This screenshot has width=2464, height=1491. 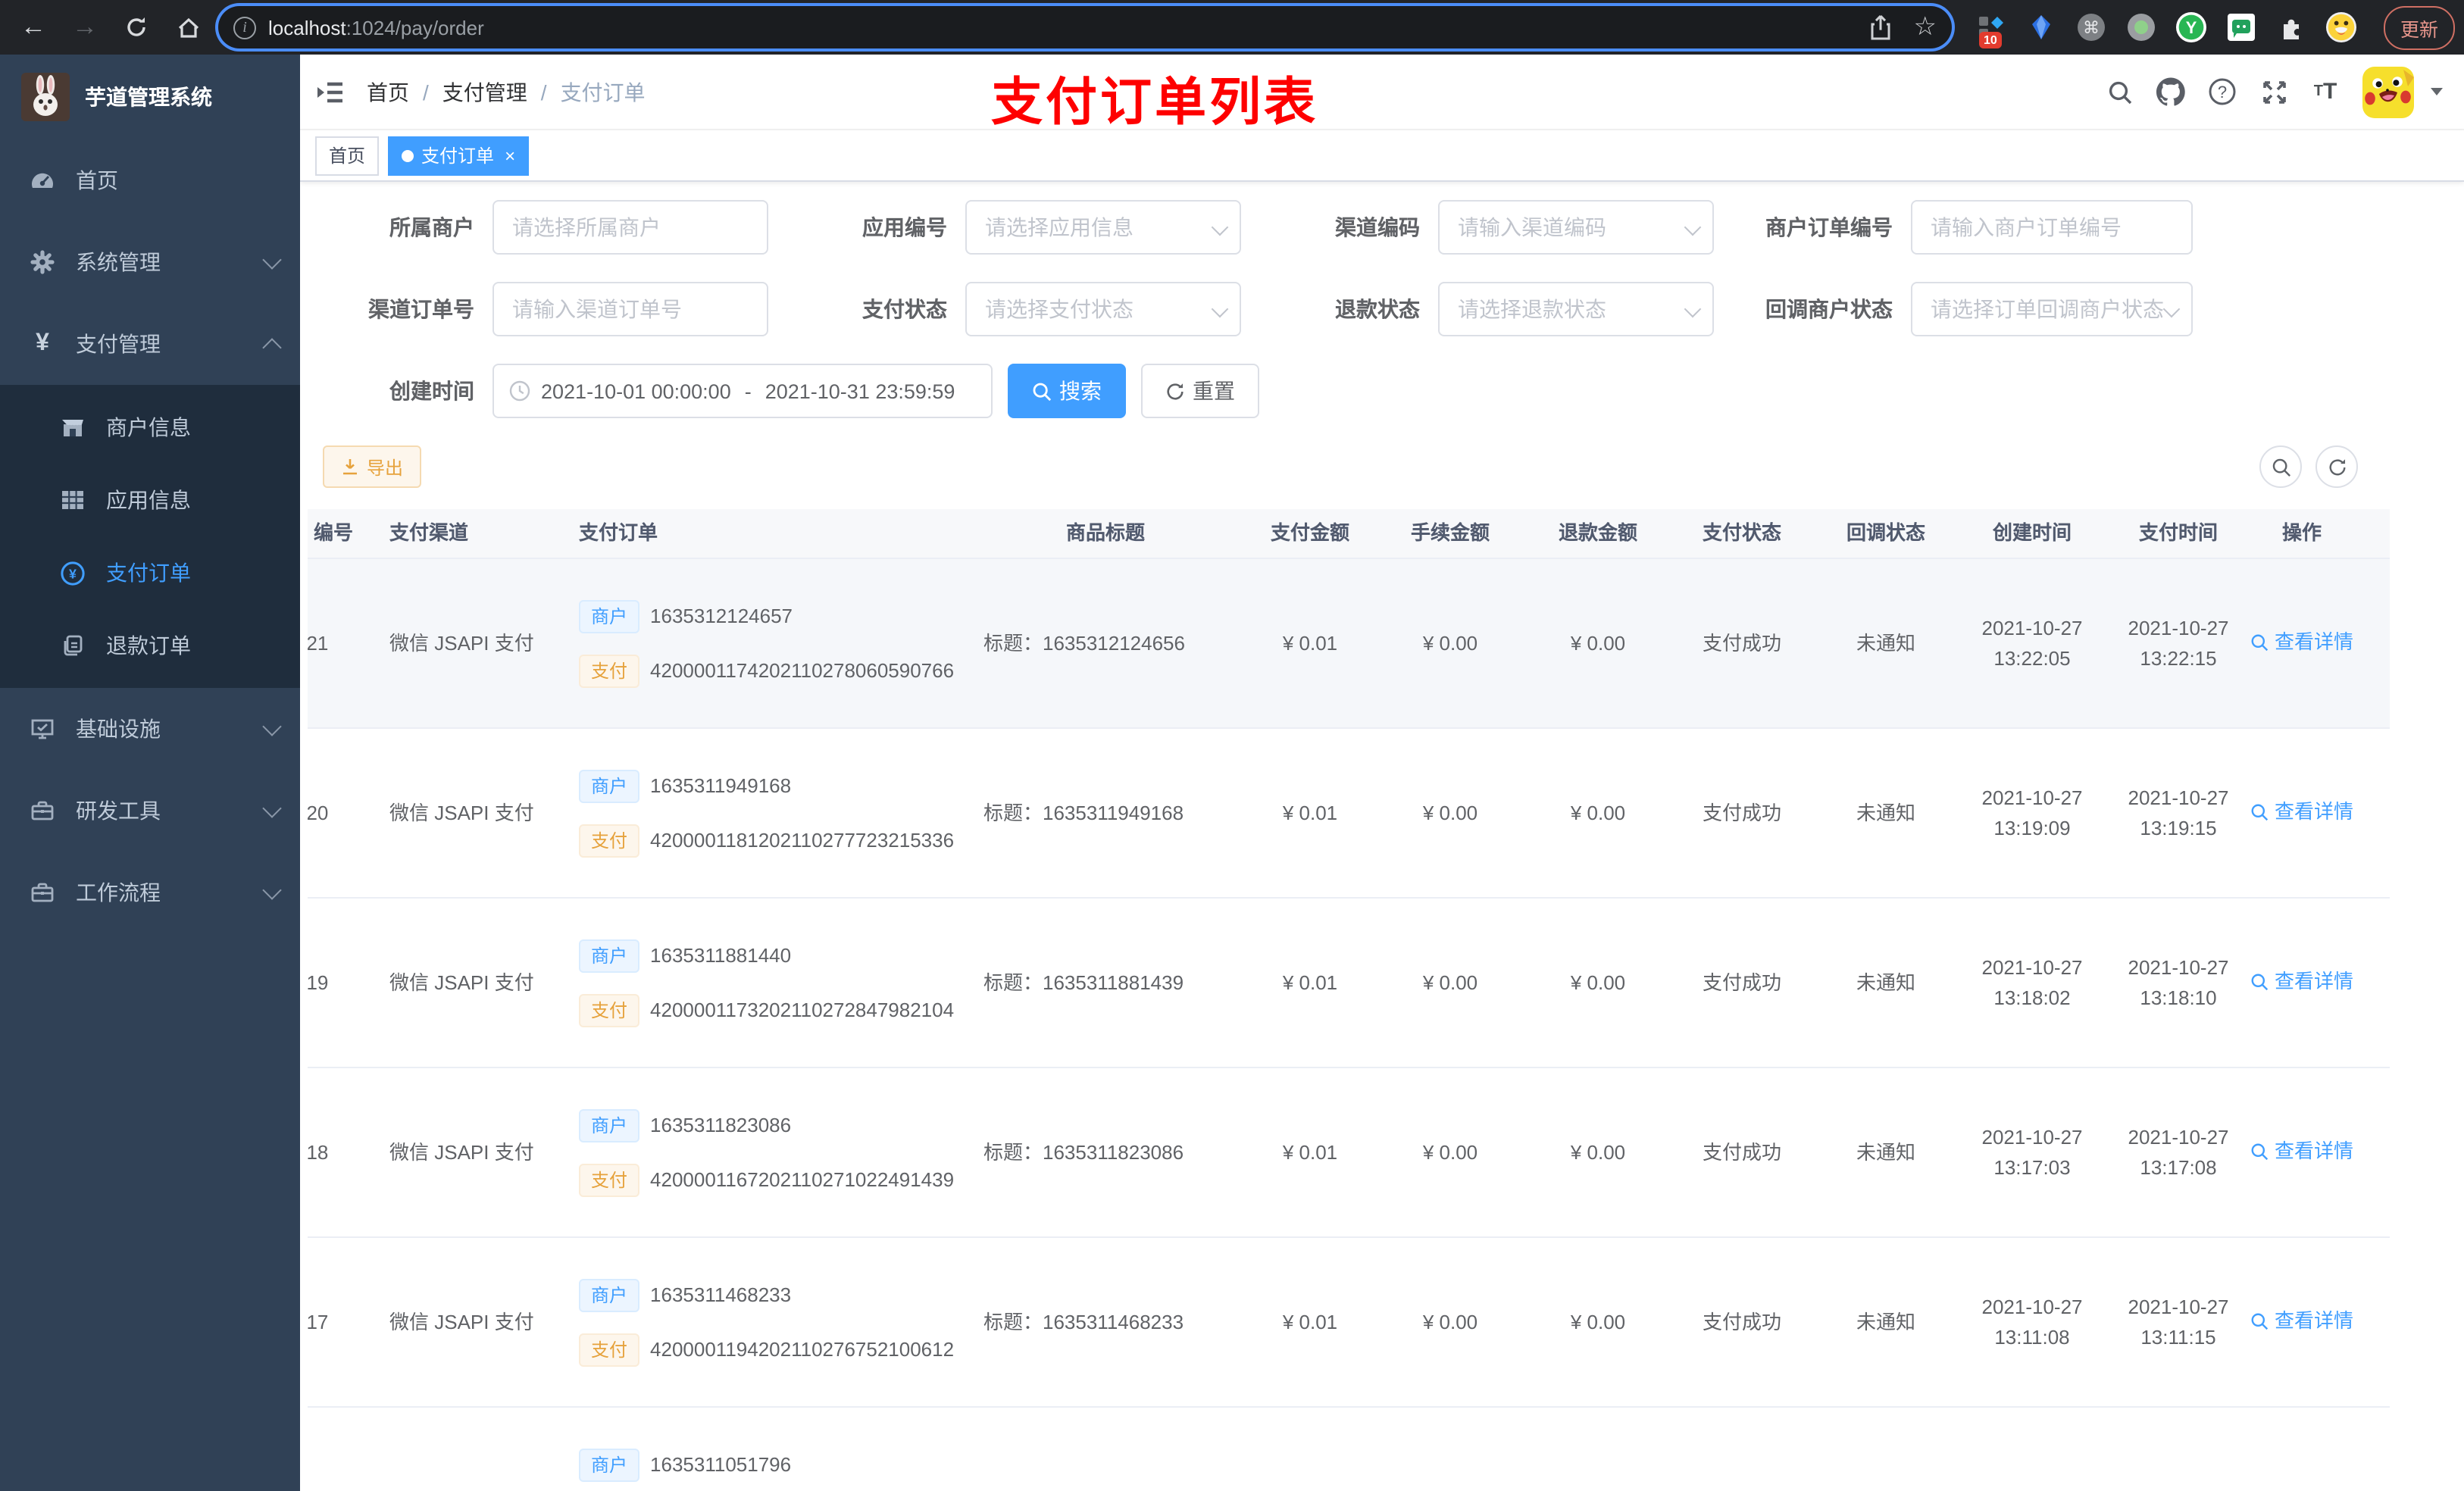 What do you see at coordinates (2336, 466) in the screenshot?
I see `refresh-table-button` at bounding box center [2336, 466].